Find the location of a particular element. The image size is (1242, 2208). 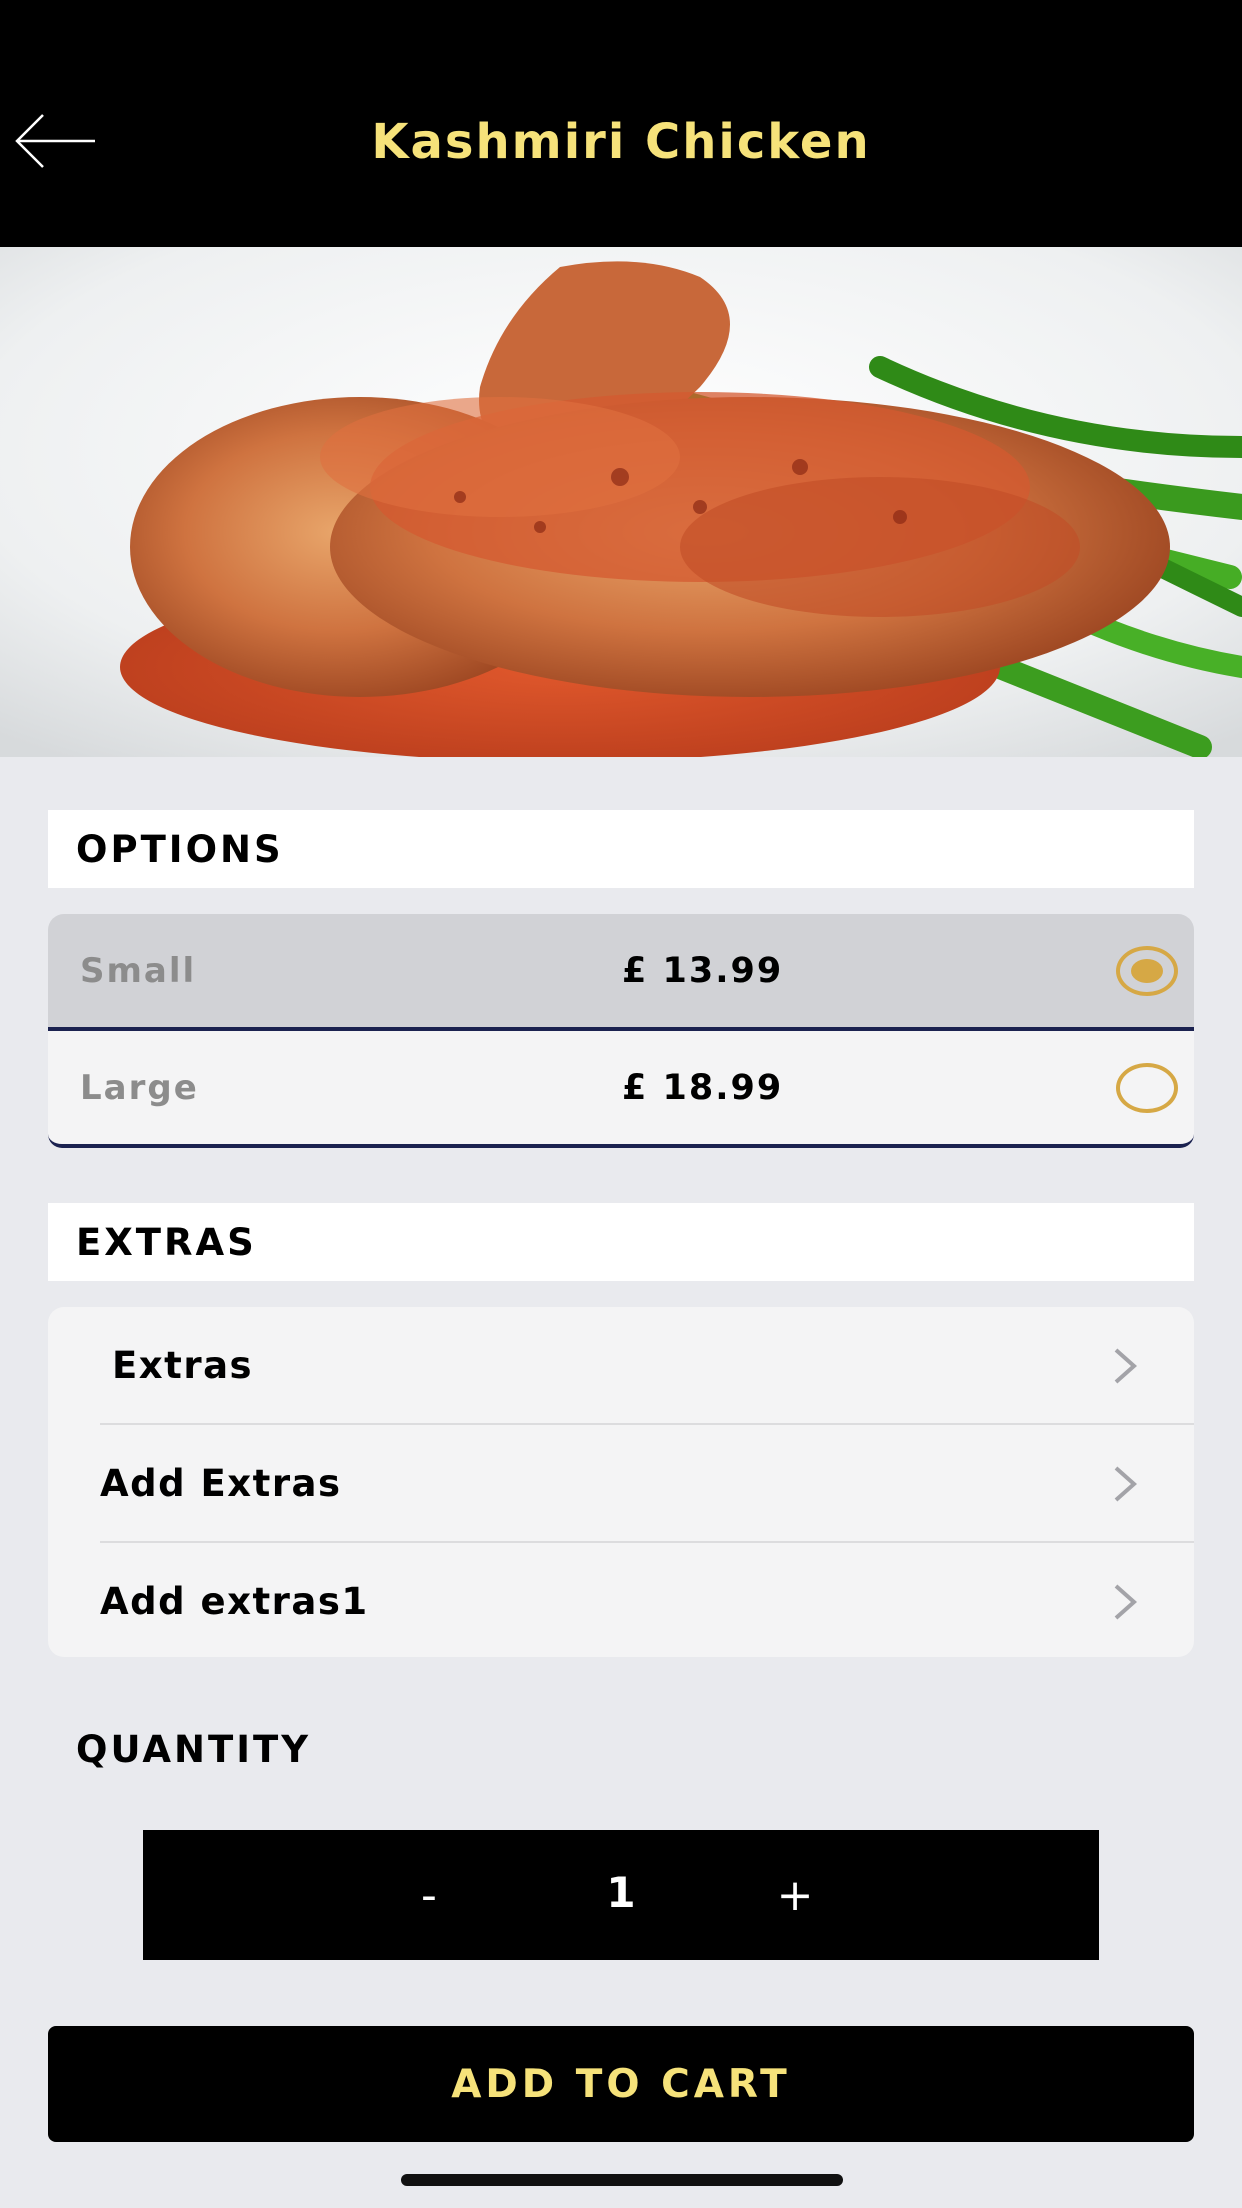

quantity-value: 1 is located at coordinates (621, 1892).